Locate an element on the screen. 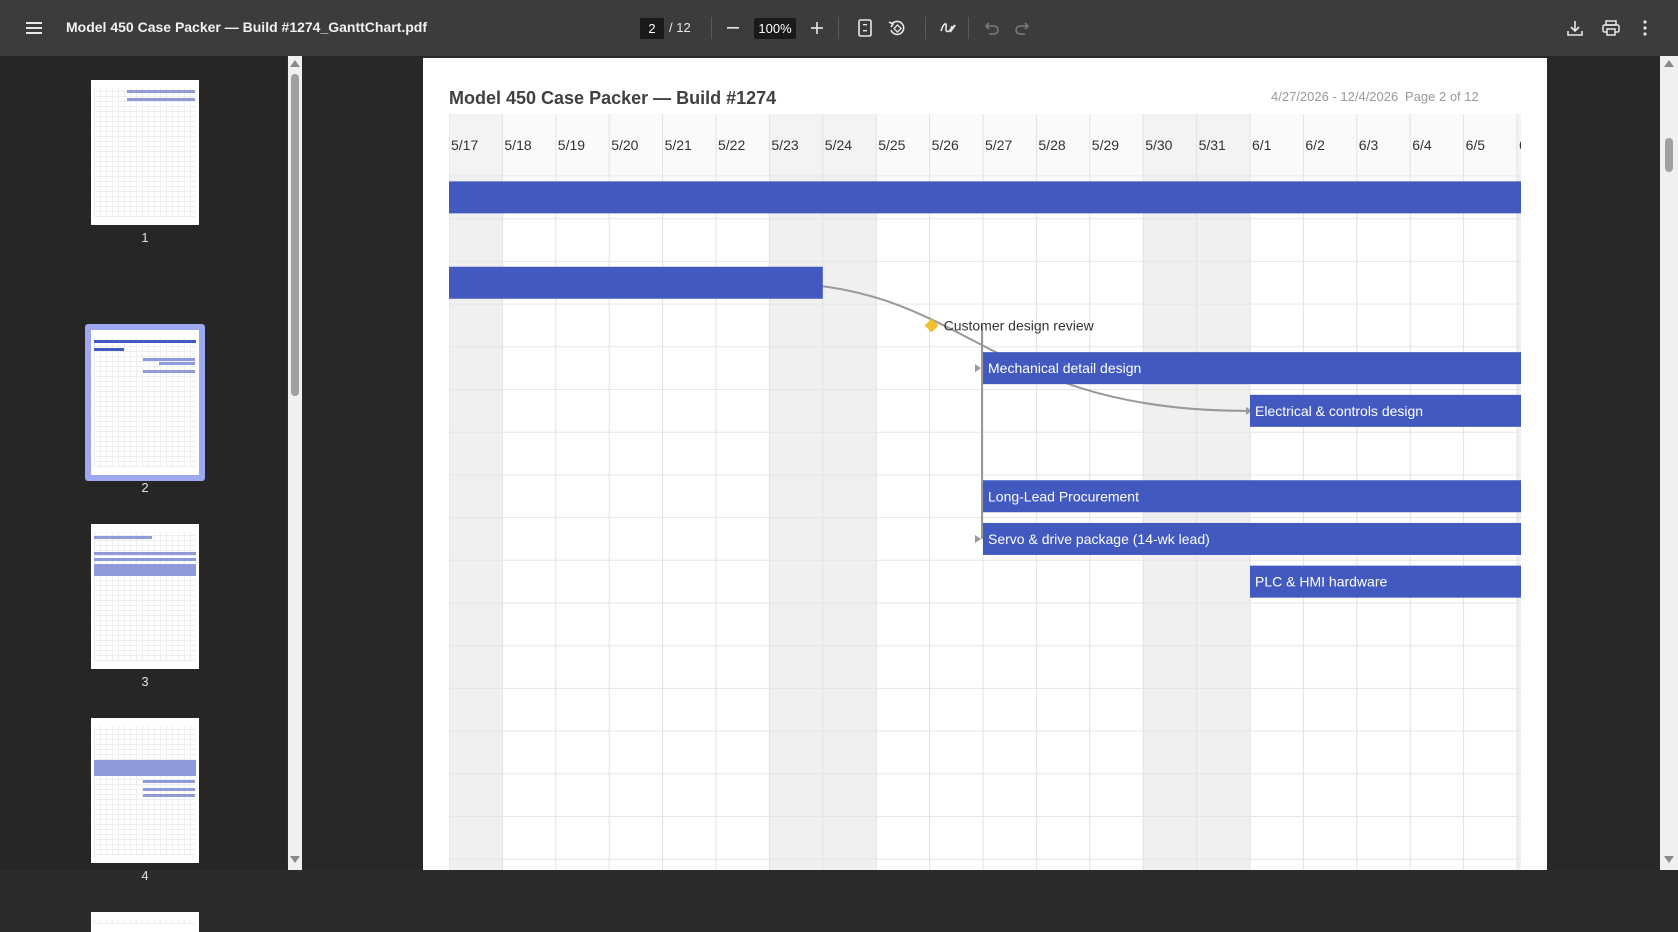 The height and width of the screenshot is (932, 1678). more-options-button is located at coordinates (1645, 28).